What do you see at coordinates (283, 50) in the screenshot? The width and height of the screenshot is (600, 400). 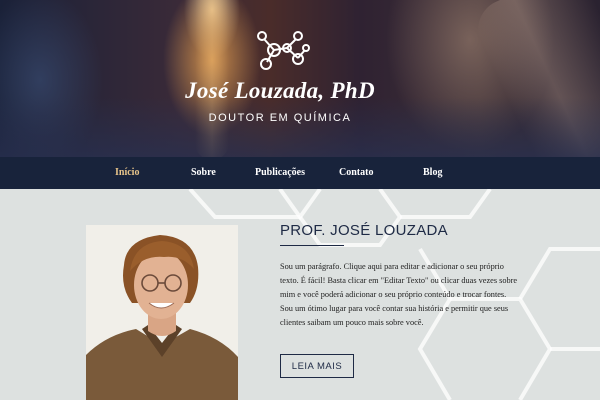 I see `molecule-icon` at bounding box center [283, 50].